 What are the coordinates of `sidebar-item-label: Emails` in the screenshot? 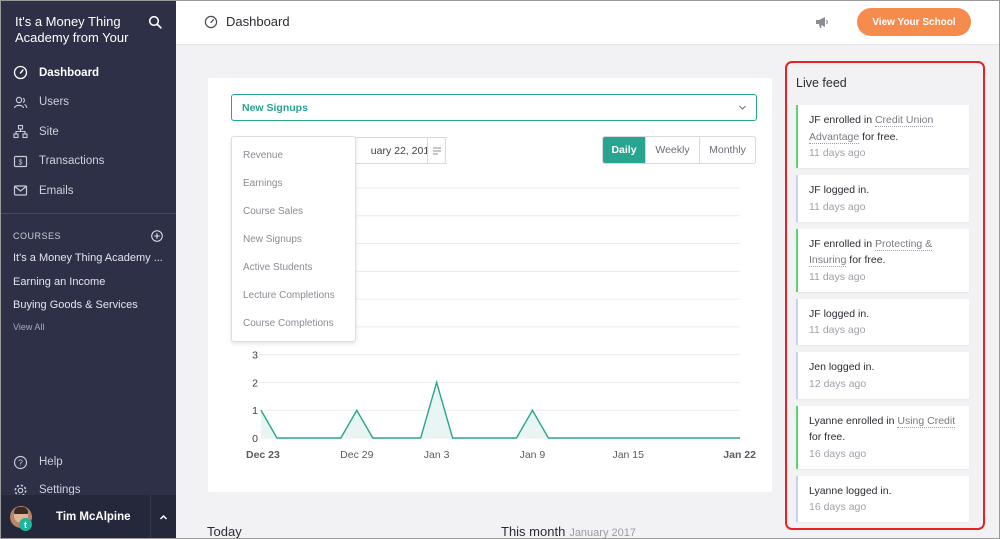 It's located at (56, 190).